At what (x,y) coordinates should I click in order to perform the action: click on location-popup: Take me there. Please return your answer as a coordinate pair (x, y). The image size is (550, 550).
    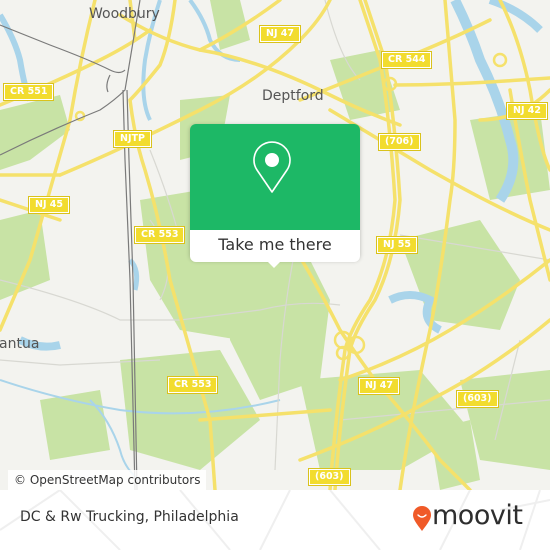
    Looking at the image, I should click on (275, 196).